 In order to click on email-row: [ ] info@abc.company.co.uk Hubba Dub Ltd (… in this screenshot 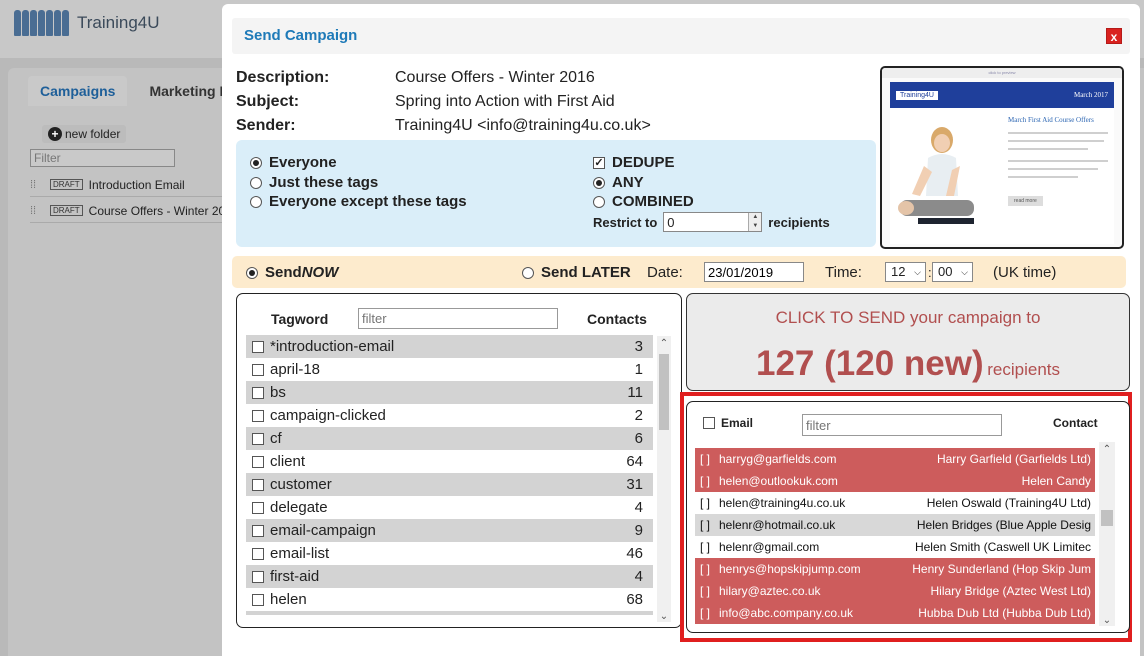, I will do `click(895, 613)`.